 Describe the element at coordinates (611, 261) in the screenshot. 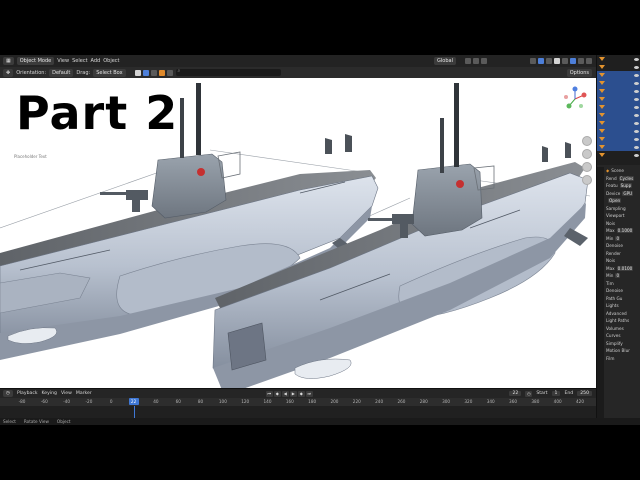

I see `property-label: Nois` at that location.